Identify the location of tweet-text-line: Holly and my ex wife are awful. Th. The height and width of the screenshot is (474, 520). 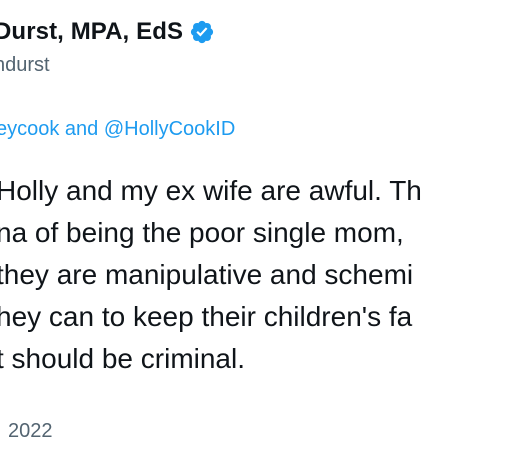
(211, 190).